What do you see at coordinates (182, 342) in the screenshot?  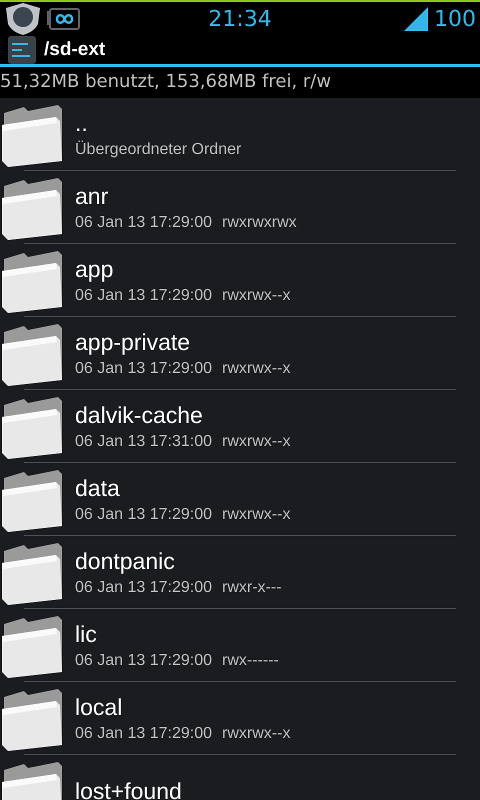 I see `folder-name: app-private` at bounding box center [182, 342].